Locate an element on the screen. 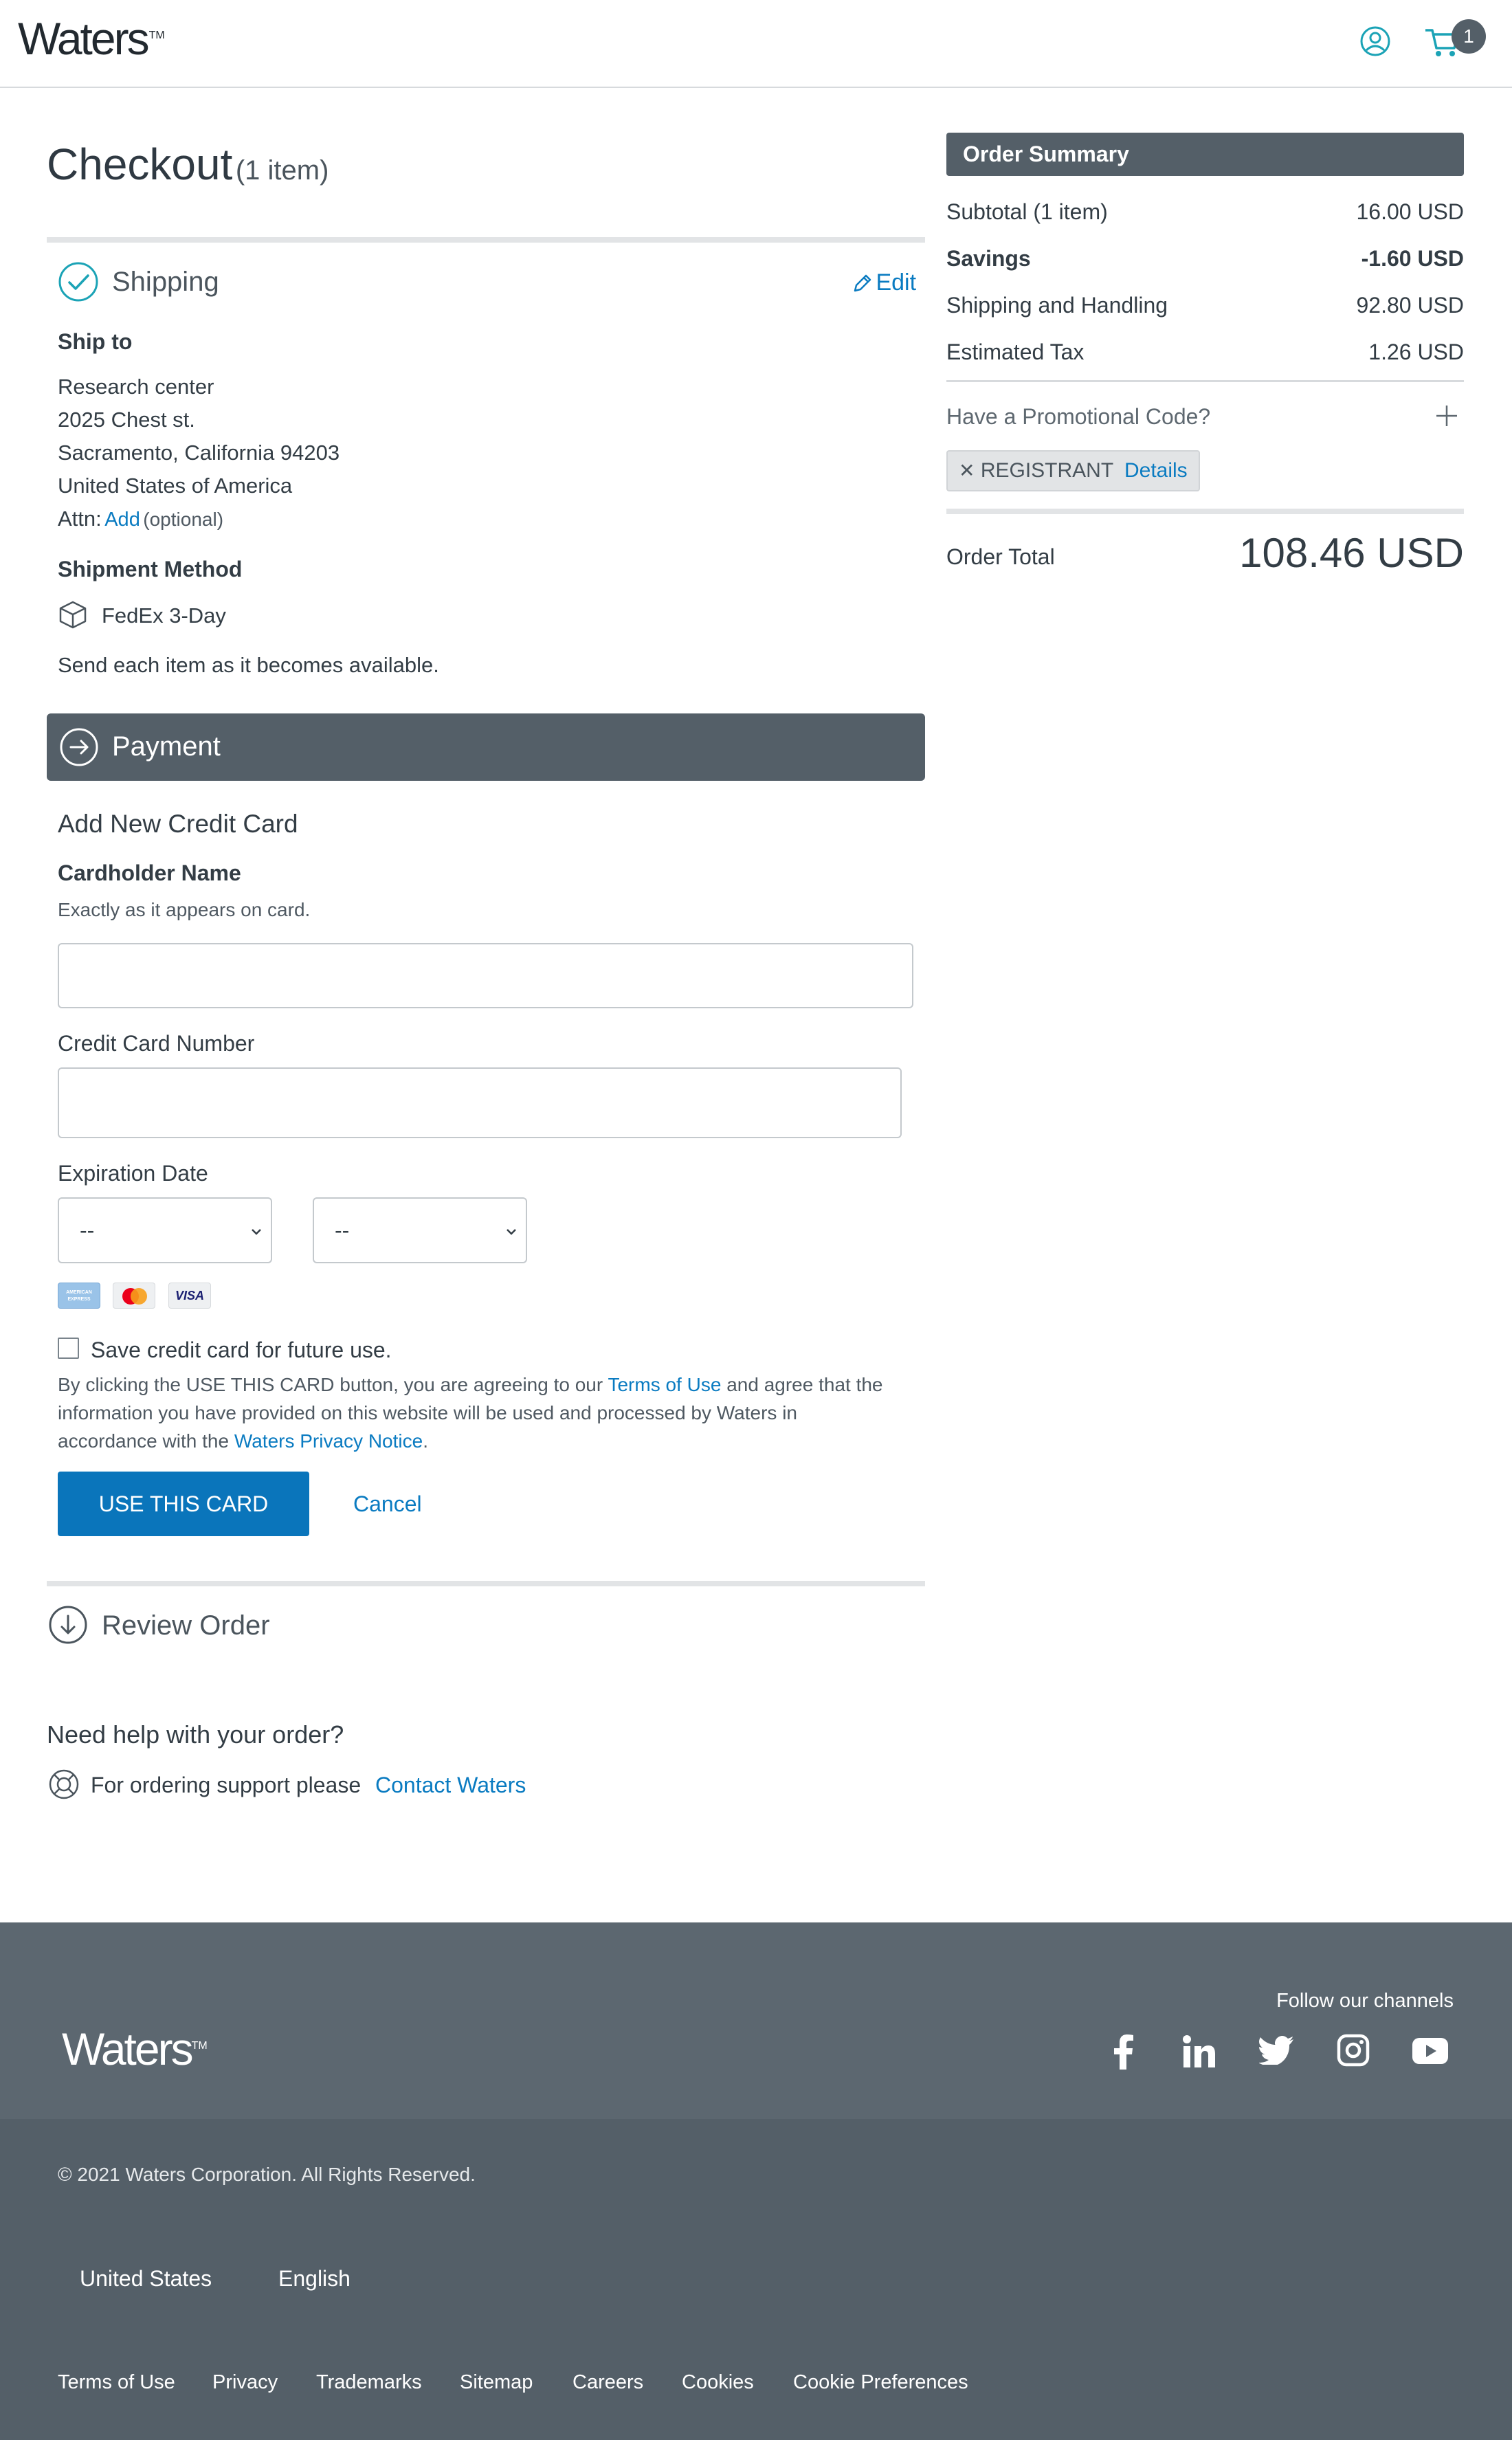  visa-text: VISA is located at coordinates (190, 1295).